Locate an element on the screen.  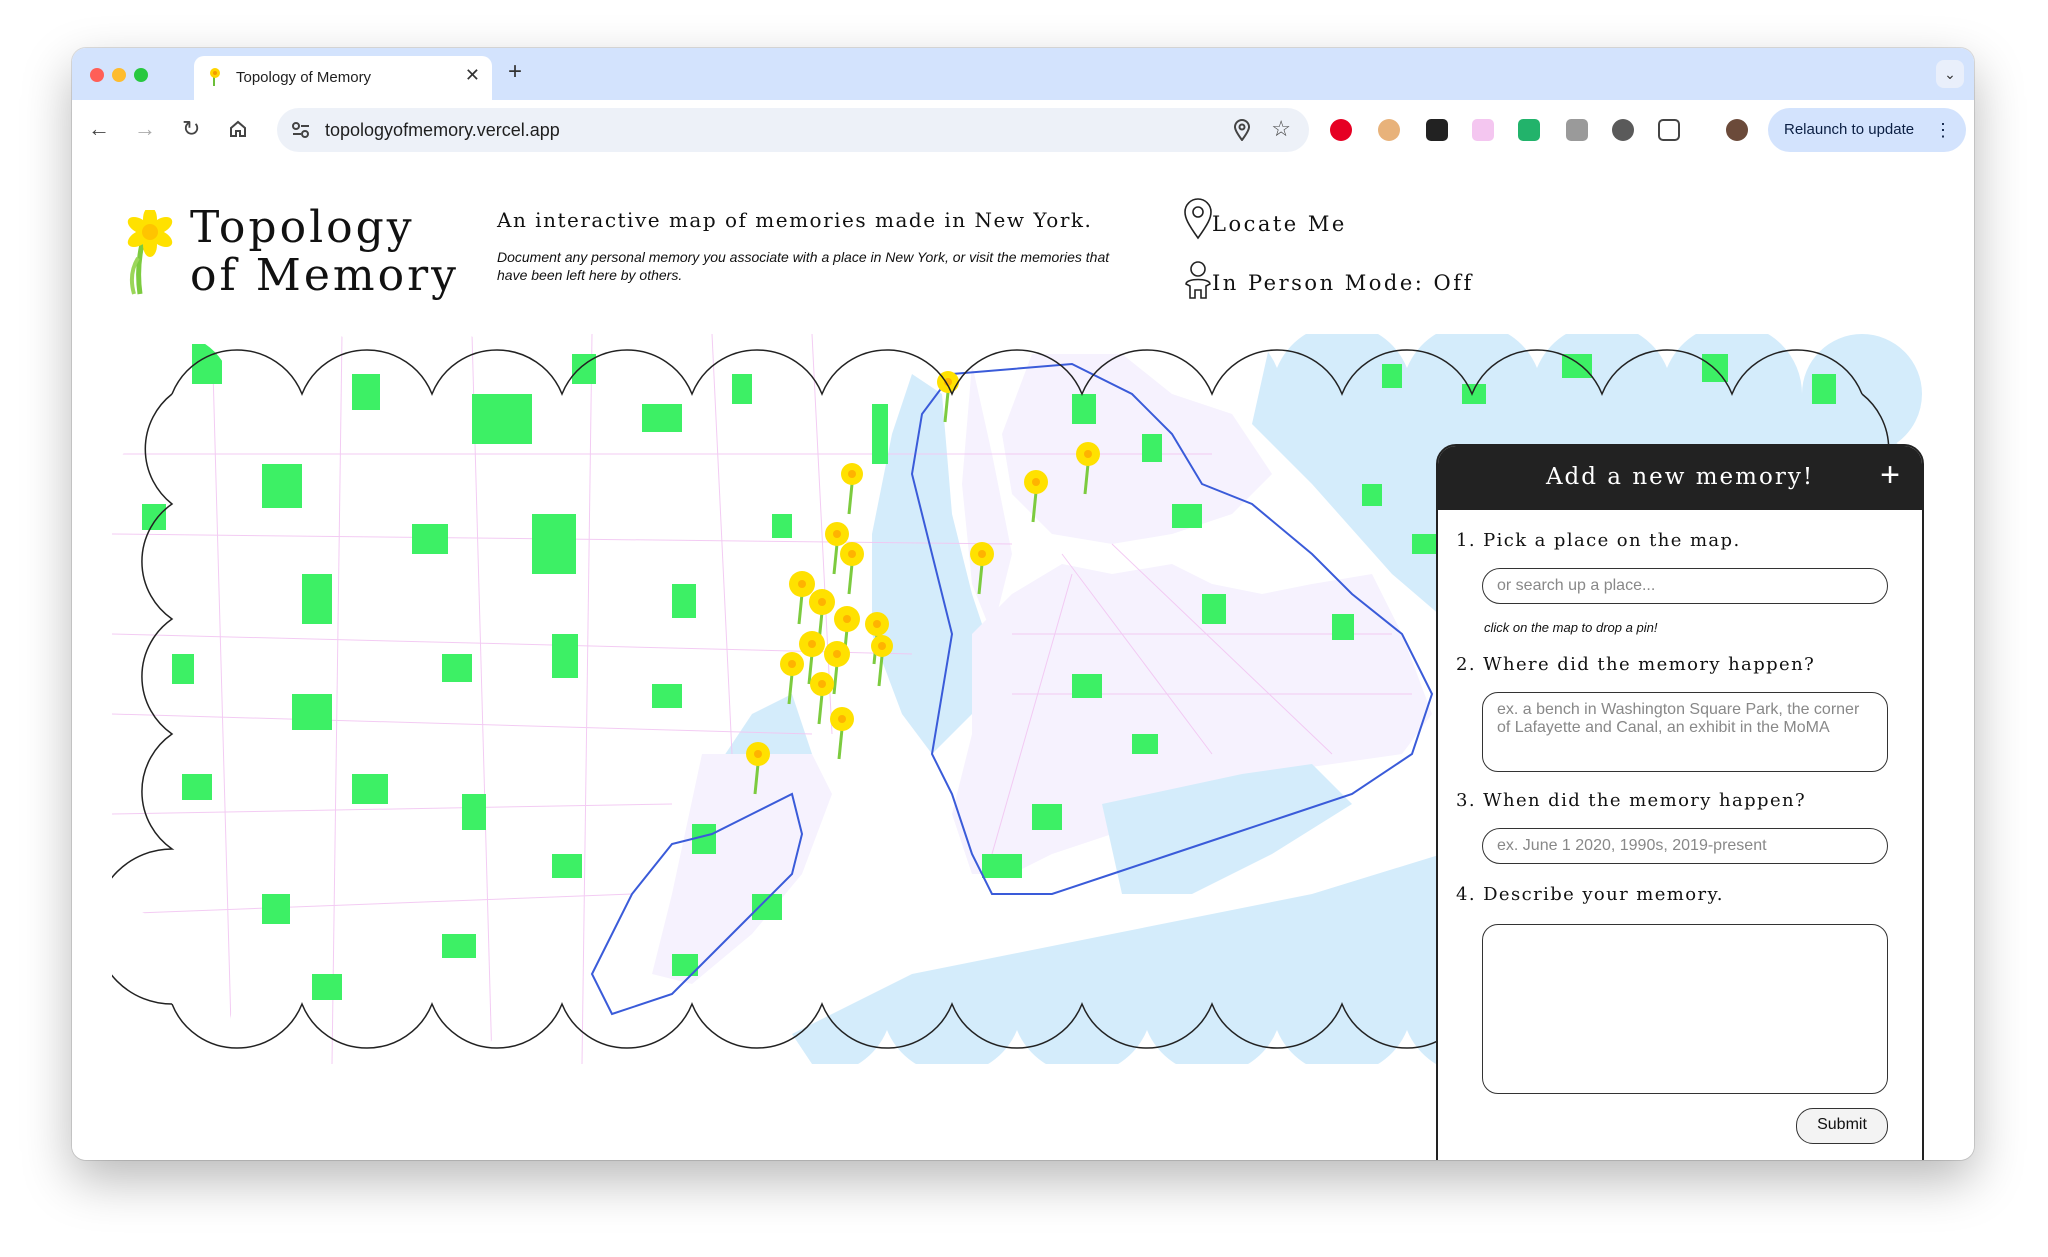
font-extension-icon is located at coordinates (1437, 130).